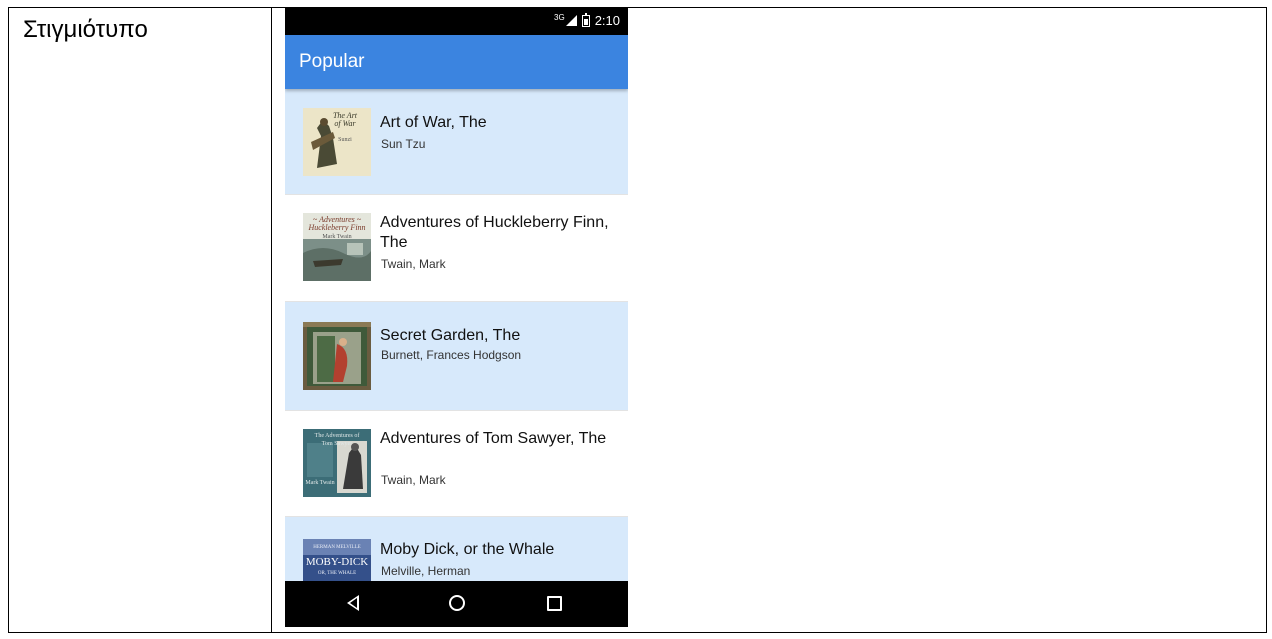 Image resolution: width=1272 pixels, height=639 pixels. What do you see at coordinates (332, 61) in the screenshot?
I see `app-bar-title: Popular` at bounding box center [332, 61].